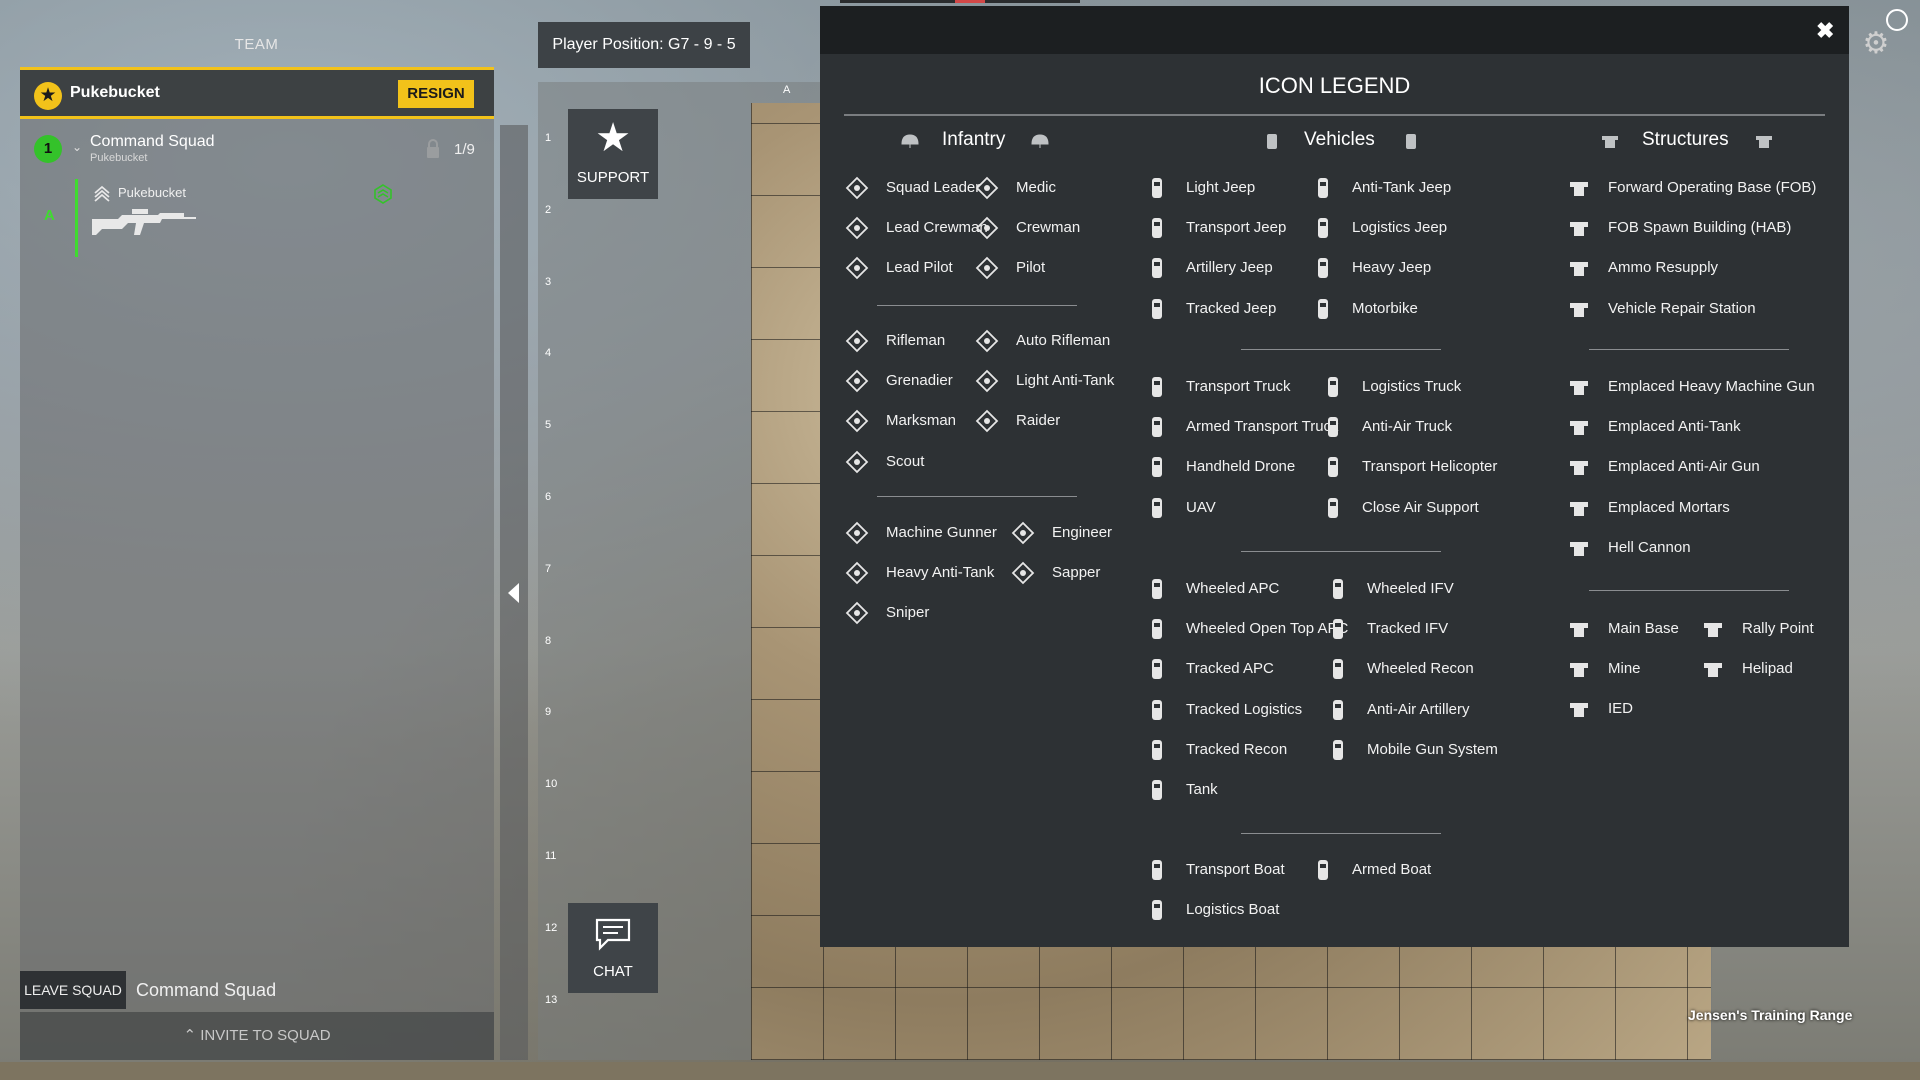  What do you see at coordinates (960, 1071) in the screenshot?
I see `bottom-strip` at bounding box center [960, 1071].